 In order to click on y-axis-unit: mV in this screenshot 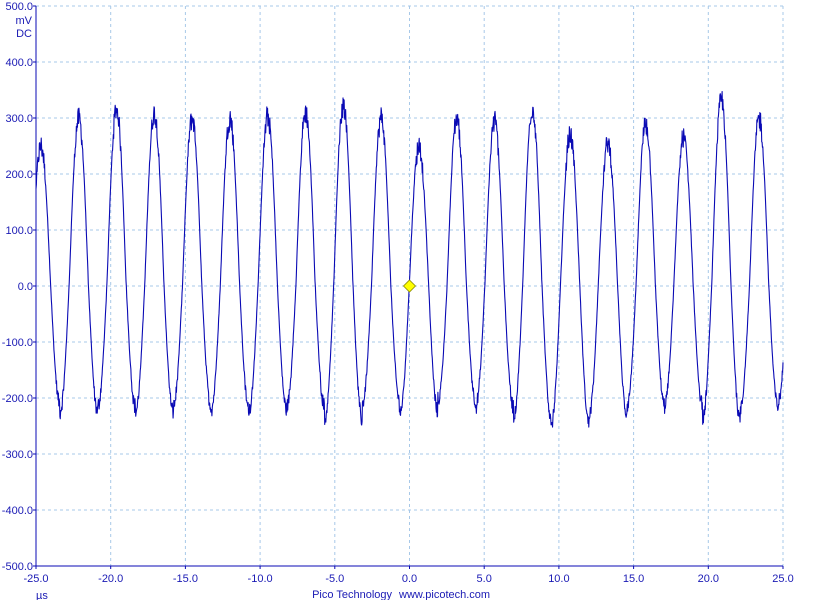, I will do `click(24, 21)`.